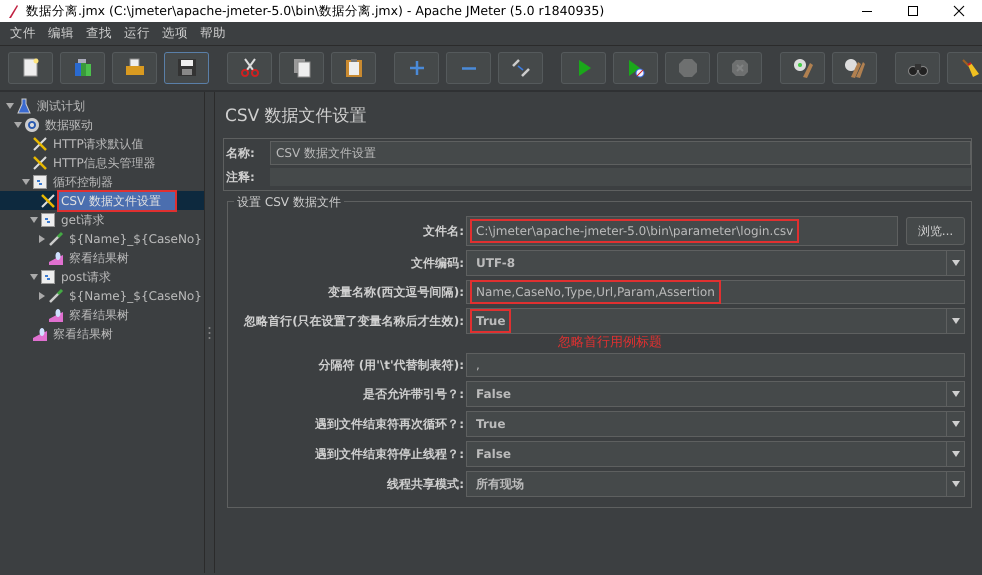 This screenshot has width=982, height=575. I want to click on field-label: 线程共享模式:, so click(425, 484).